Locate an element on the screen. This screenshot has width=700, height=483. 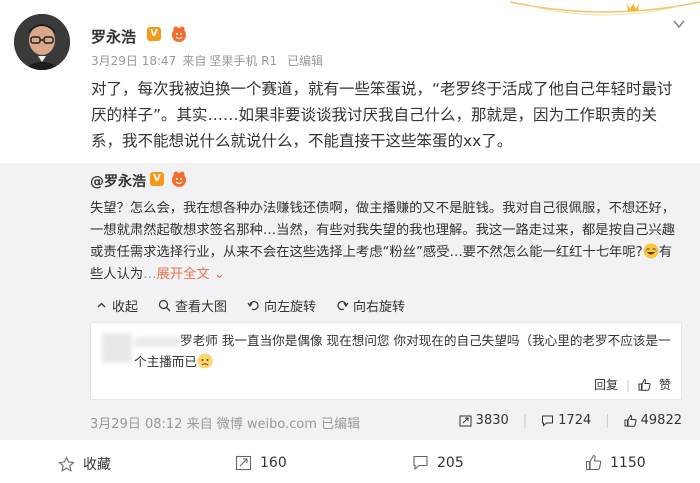
post-source: 坚果手机 R1 is located at coordinates (243, 61).